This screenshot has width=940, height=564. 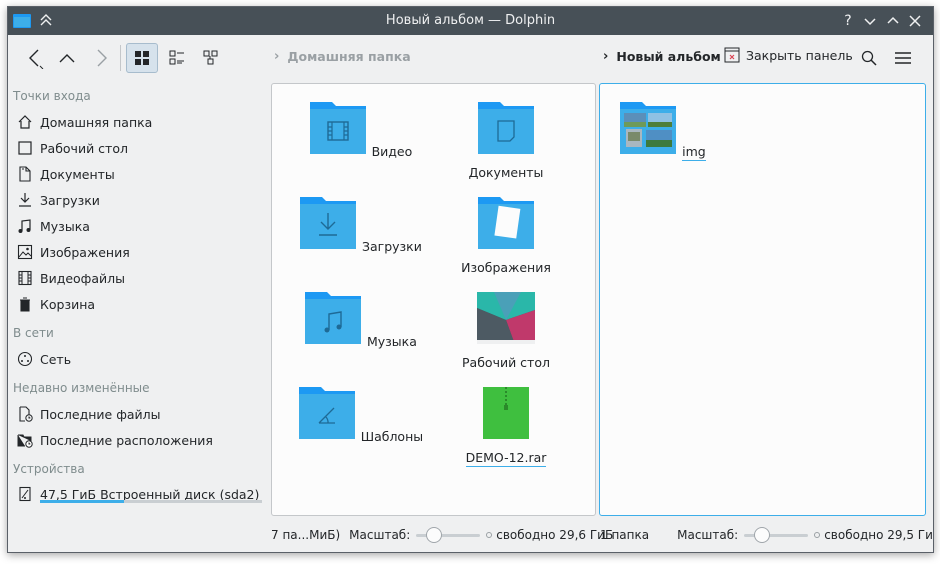 I want to click on file-item: Рабочий стол, so click(x=506, y=330).